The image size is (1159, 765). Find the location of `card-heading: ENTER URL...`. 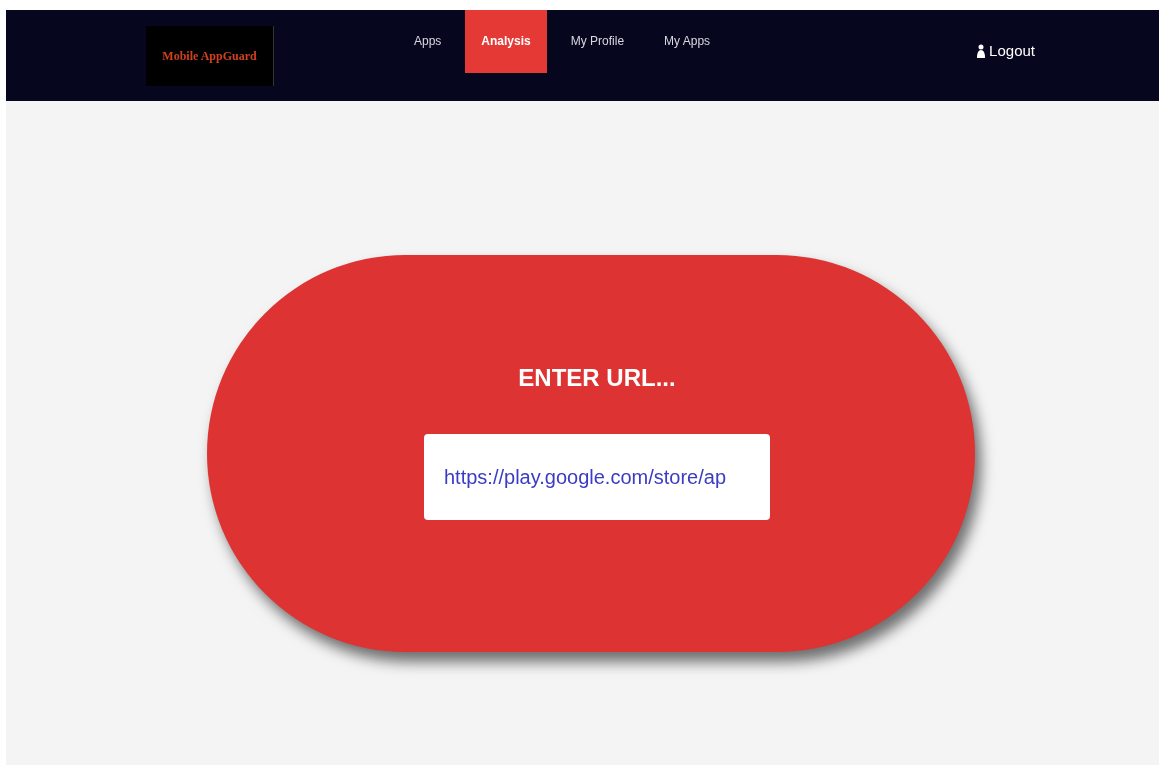

card-heading: ENTER URL... is located at coordinates (597, 378).